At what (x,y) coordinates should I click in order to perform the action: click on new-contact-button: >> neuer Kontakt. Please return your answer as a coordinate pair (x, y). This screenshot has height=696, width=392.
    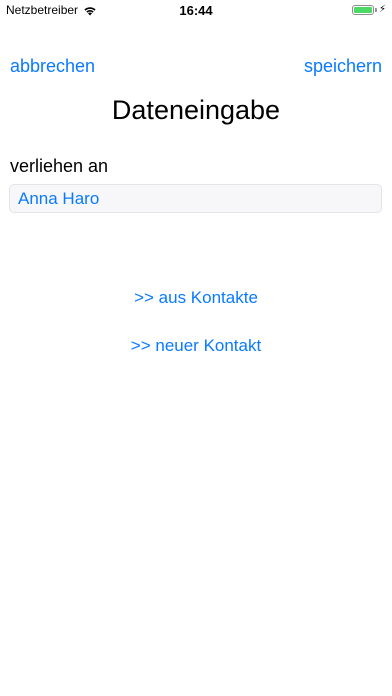
    Looking at the image, I should click on (196, 346).